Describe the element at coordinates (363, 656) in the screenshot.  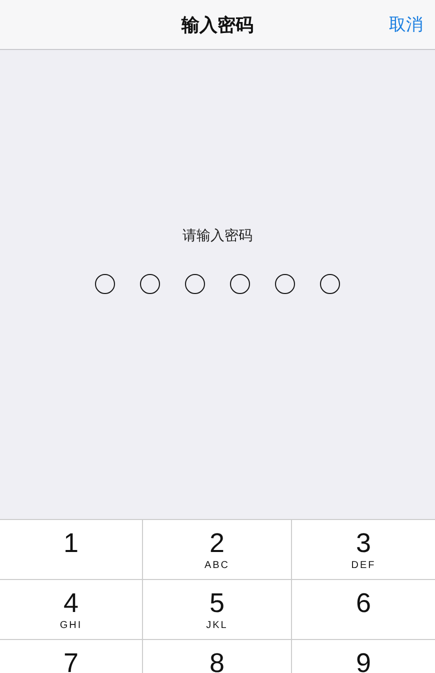
I see `keypad-key: 9` at that location.